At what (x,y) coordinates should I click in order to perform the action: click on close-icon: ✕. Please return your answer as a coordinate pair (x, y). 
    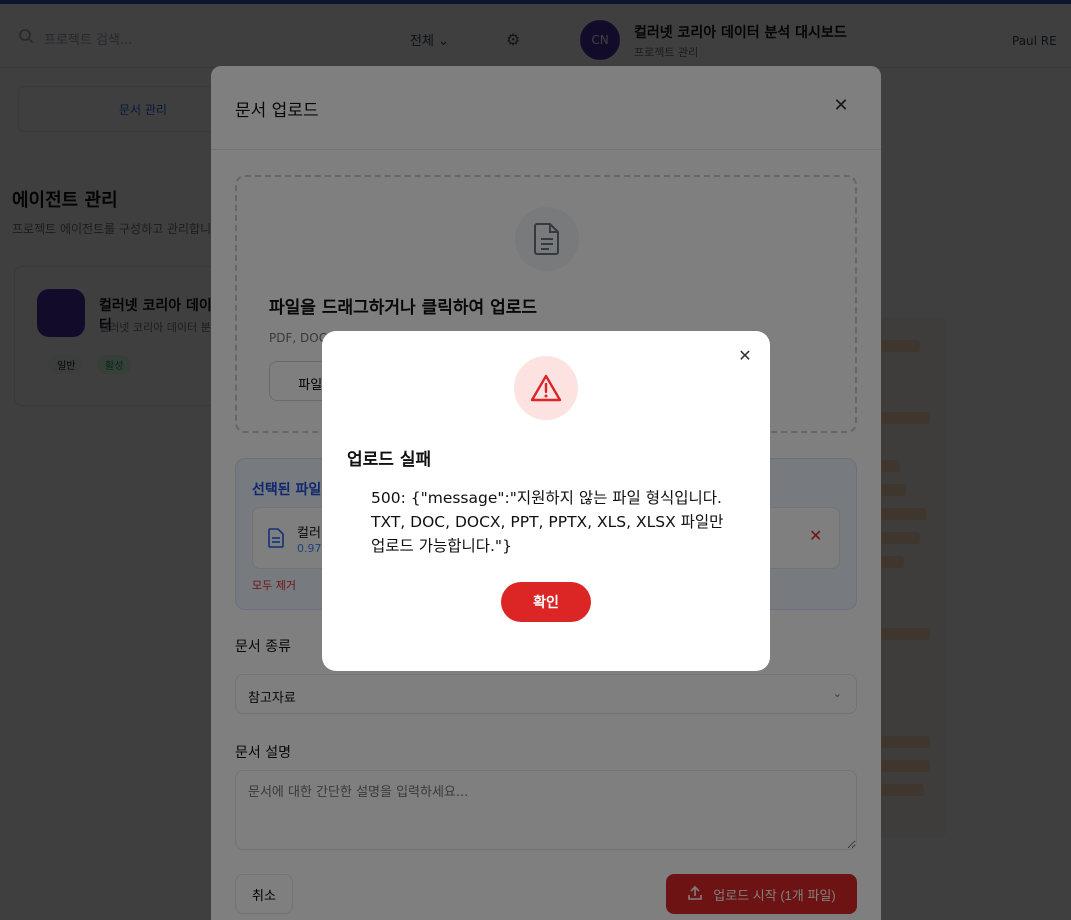
    Looking at the image, I should click on (745, 356).